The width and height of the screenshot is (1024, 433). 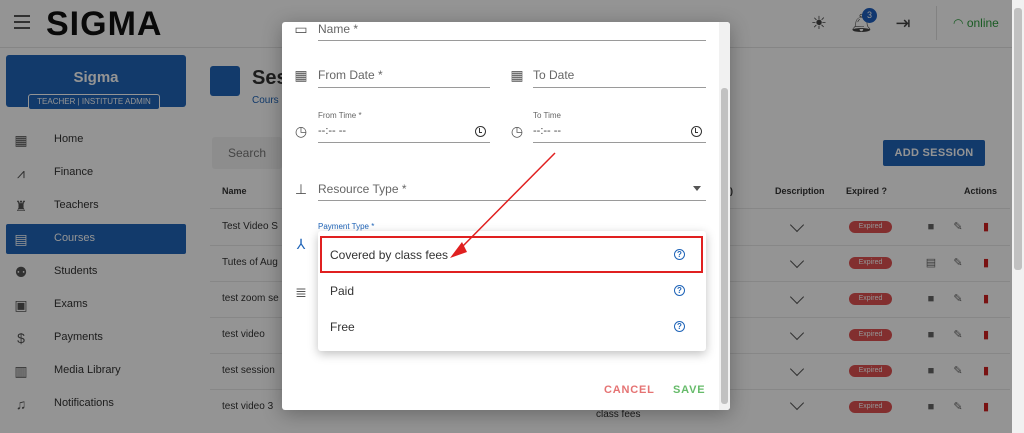 What do you see at coordinates (301, 29) in the screenshot?
I see `monitor-icon: ▭` at bounding box center [301, 29].